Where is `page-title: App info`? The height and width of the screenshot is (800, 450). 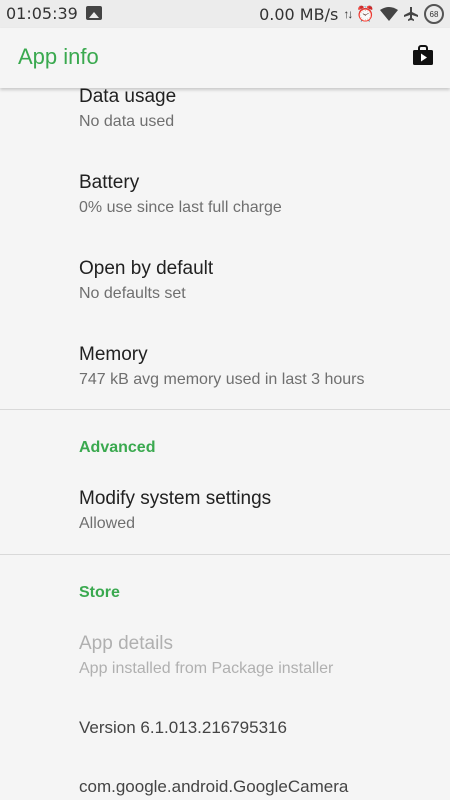 page-title: App info is located at coordinates (58, 56).